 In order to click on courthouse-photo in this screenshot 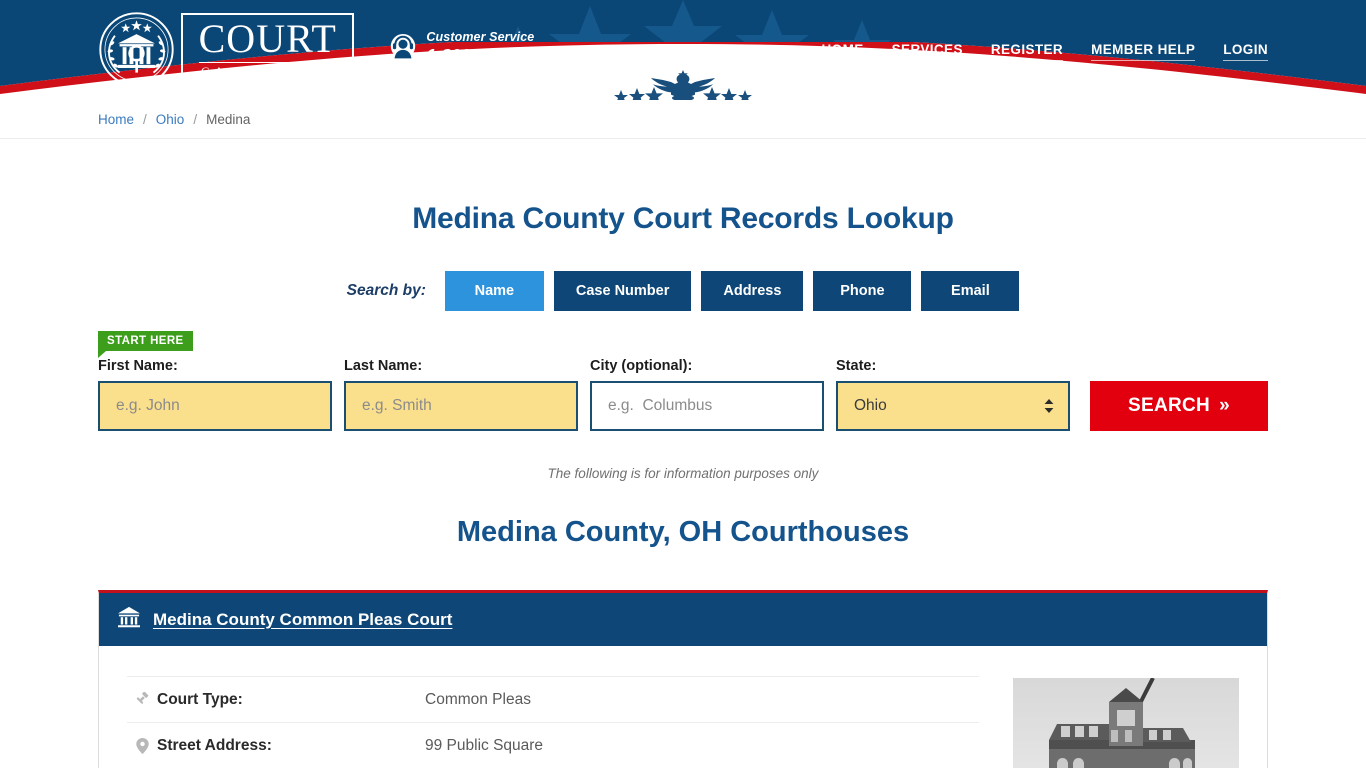, I will do `click(1126, 723)`.